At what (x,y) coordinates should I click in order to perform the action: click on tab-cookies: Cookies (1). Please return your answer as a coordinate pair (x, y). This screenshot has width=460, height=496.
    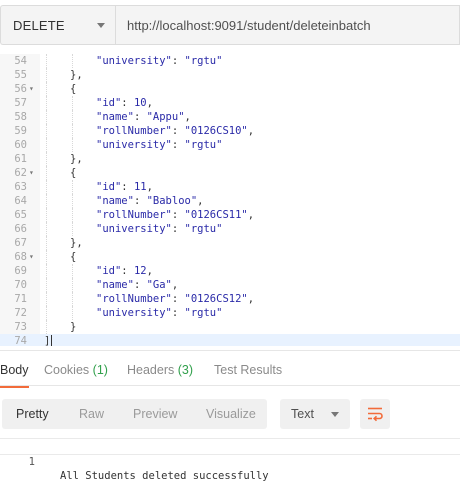
    Looking at the image, I should click on (76, 369).